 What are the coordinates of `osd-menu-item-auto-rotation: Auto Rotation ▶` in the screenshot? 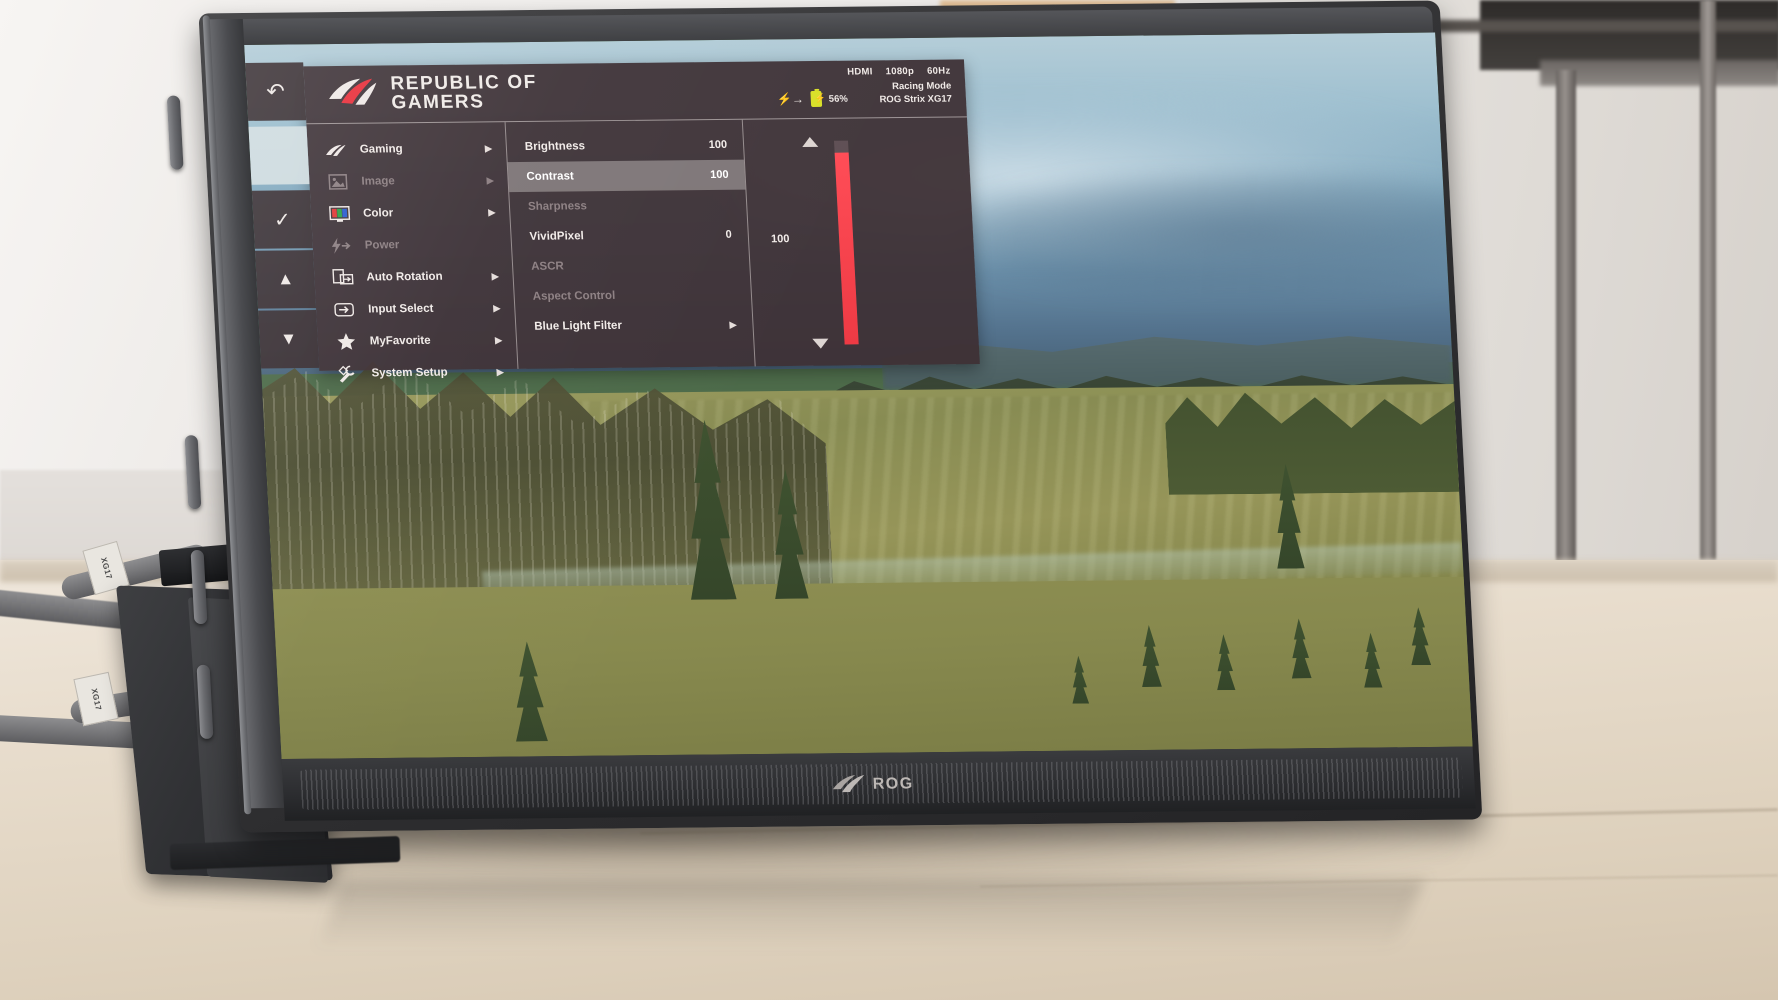 It's located at (414, 277).